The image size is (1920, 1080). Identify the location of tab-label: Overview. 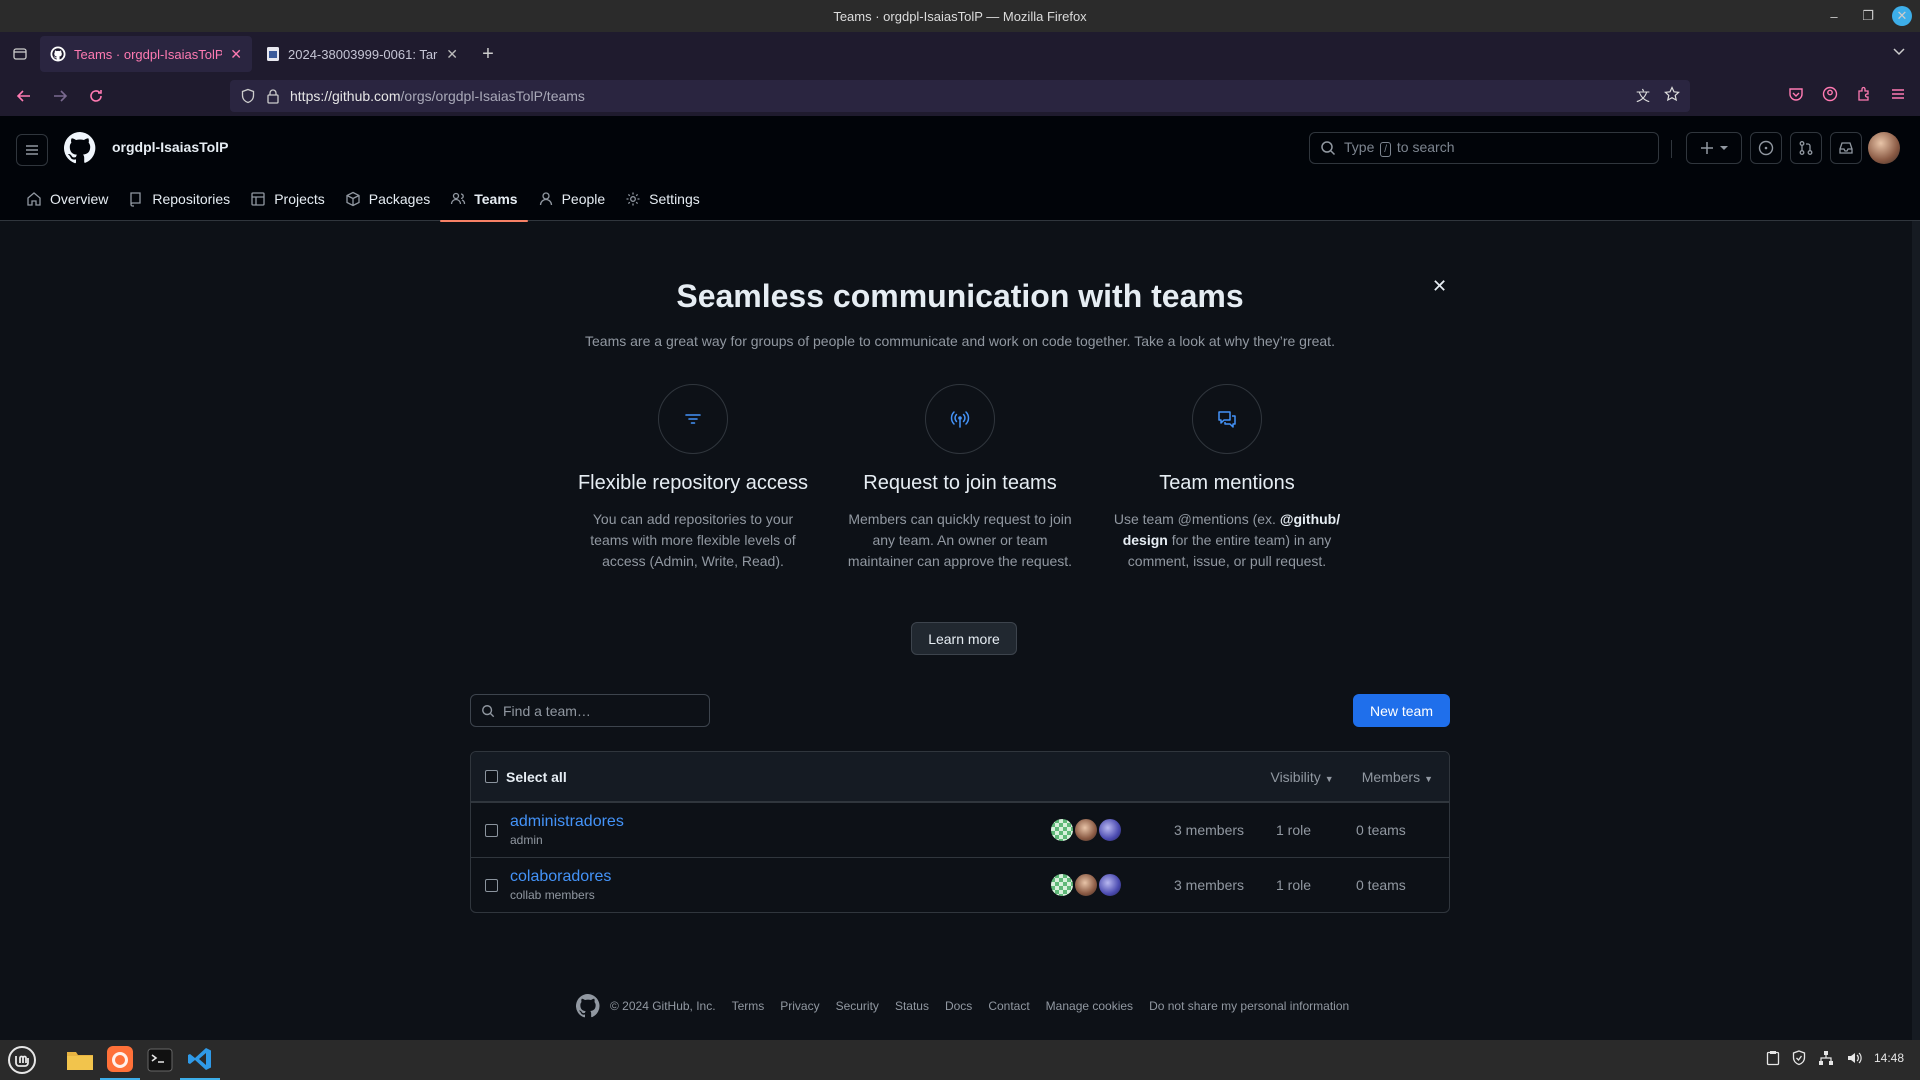
(79, 198).